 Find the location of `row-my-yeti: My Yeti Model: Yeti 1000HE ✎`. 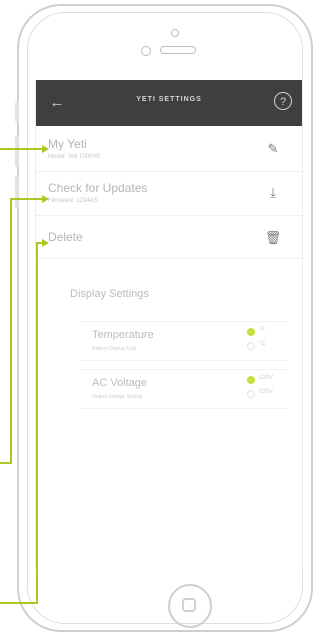

row-my-yeti: My Yeti Model: Yeti 1000HE ✎ is located at coordinates (169, 150).